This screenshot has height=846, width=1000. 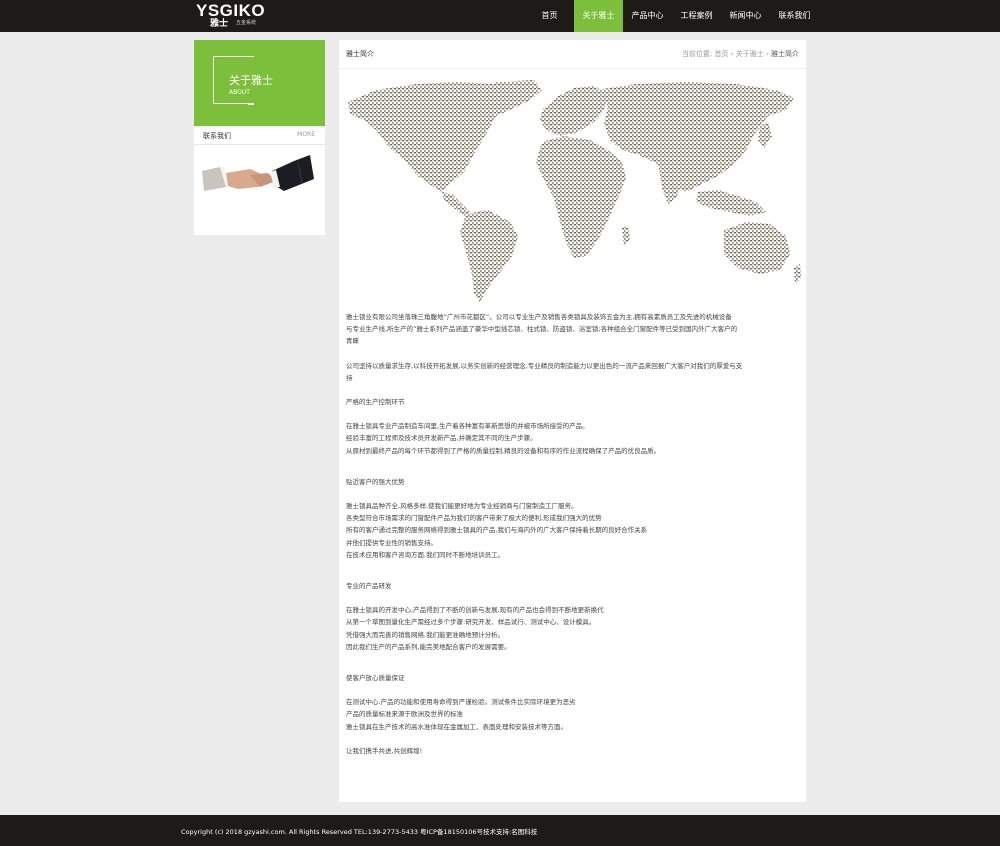 What do you see at coordinates (456, 726) in the screenshot?
I see `paragraph-line: 雅士锁具在生产技术的高水准体现在金属加工、表面处理和安装技术等方面。` at bounding box center [456, 726].